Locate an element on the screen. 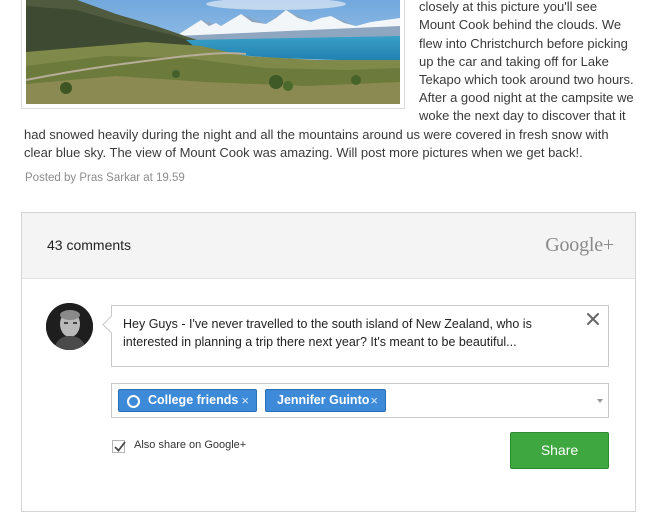 The image size is (666, 512). also-share-checkbox is located at coordinates (119, 446).